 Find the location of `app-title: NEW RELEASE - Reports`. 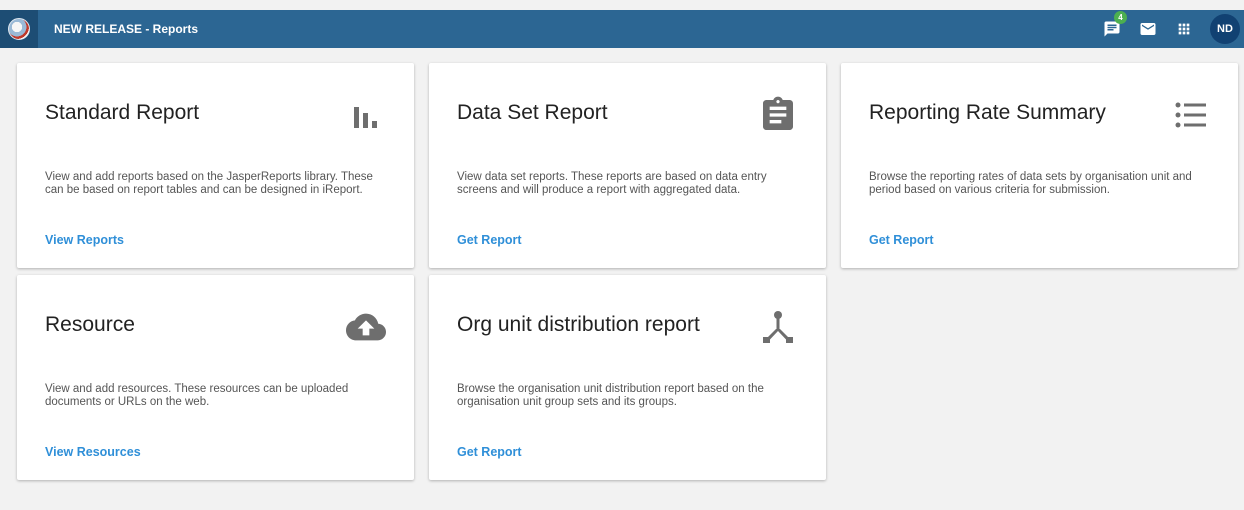

app-title: NEW RELEASE - Reports is located at coordinates (126, 29).